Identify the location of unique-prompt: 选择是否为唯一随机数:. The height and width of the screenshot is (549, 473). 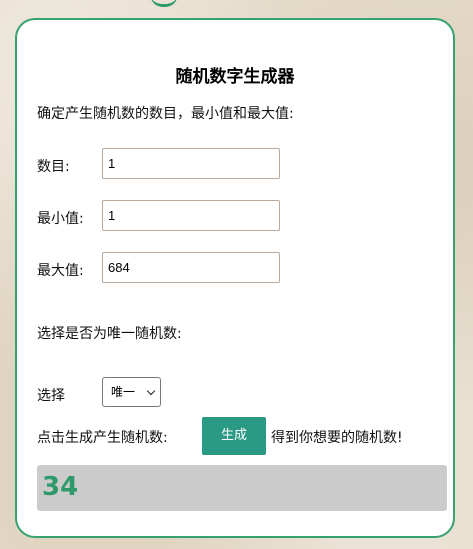
(109, 334).